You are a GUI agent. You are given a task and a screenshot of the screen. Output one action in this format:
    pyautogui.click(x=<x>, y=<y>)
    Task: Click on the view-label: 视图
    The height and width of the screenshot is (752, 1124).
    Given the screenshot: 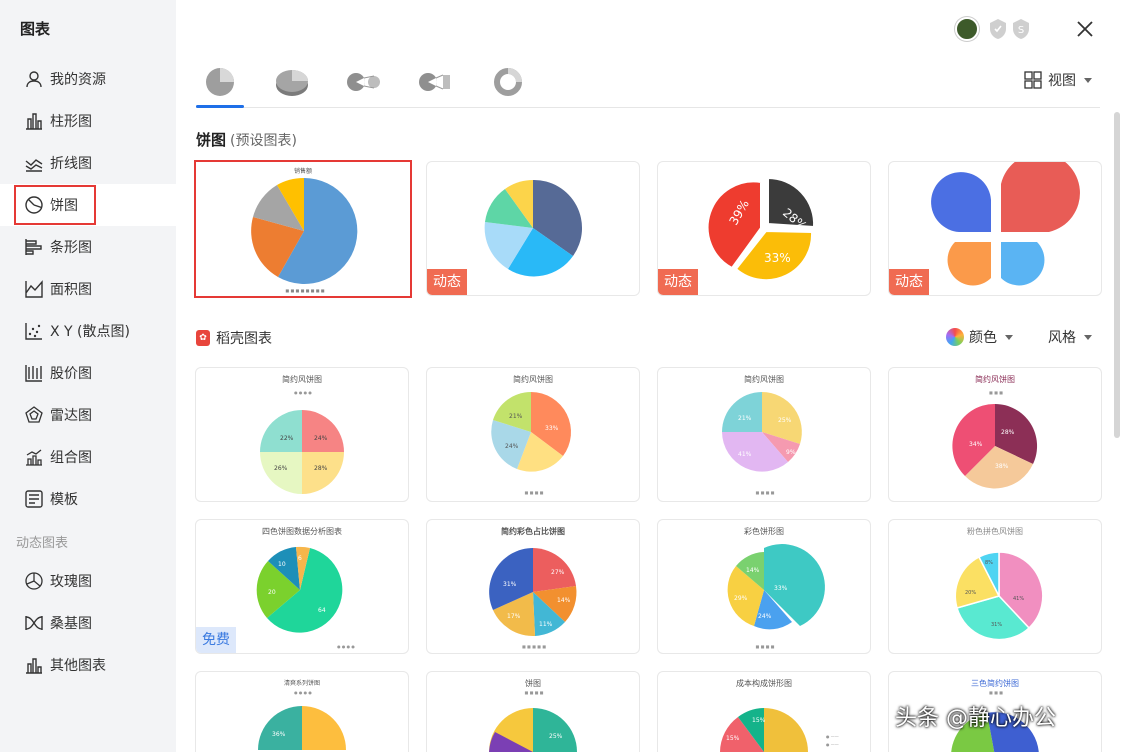 What is the action you would take?
    pyautogui.click(x=1062, y=81)
    